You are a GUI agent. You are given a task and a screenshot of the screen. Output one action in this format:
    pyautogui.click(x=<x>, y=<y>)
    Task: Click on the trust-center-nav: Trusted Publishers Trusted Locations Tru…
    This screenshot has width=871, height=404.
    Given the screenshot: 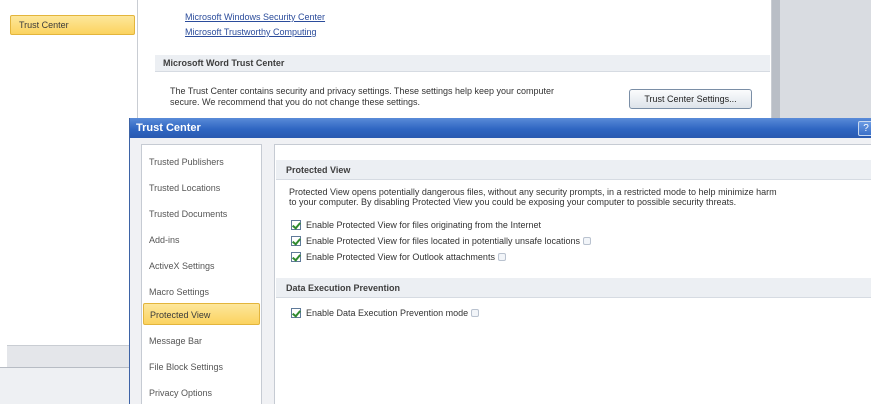 What is the action you would take?
    pyautogui.click(x=201, y=274)
    